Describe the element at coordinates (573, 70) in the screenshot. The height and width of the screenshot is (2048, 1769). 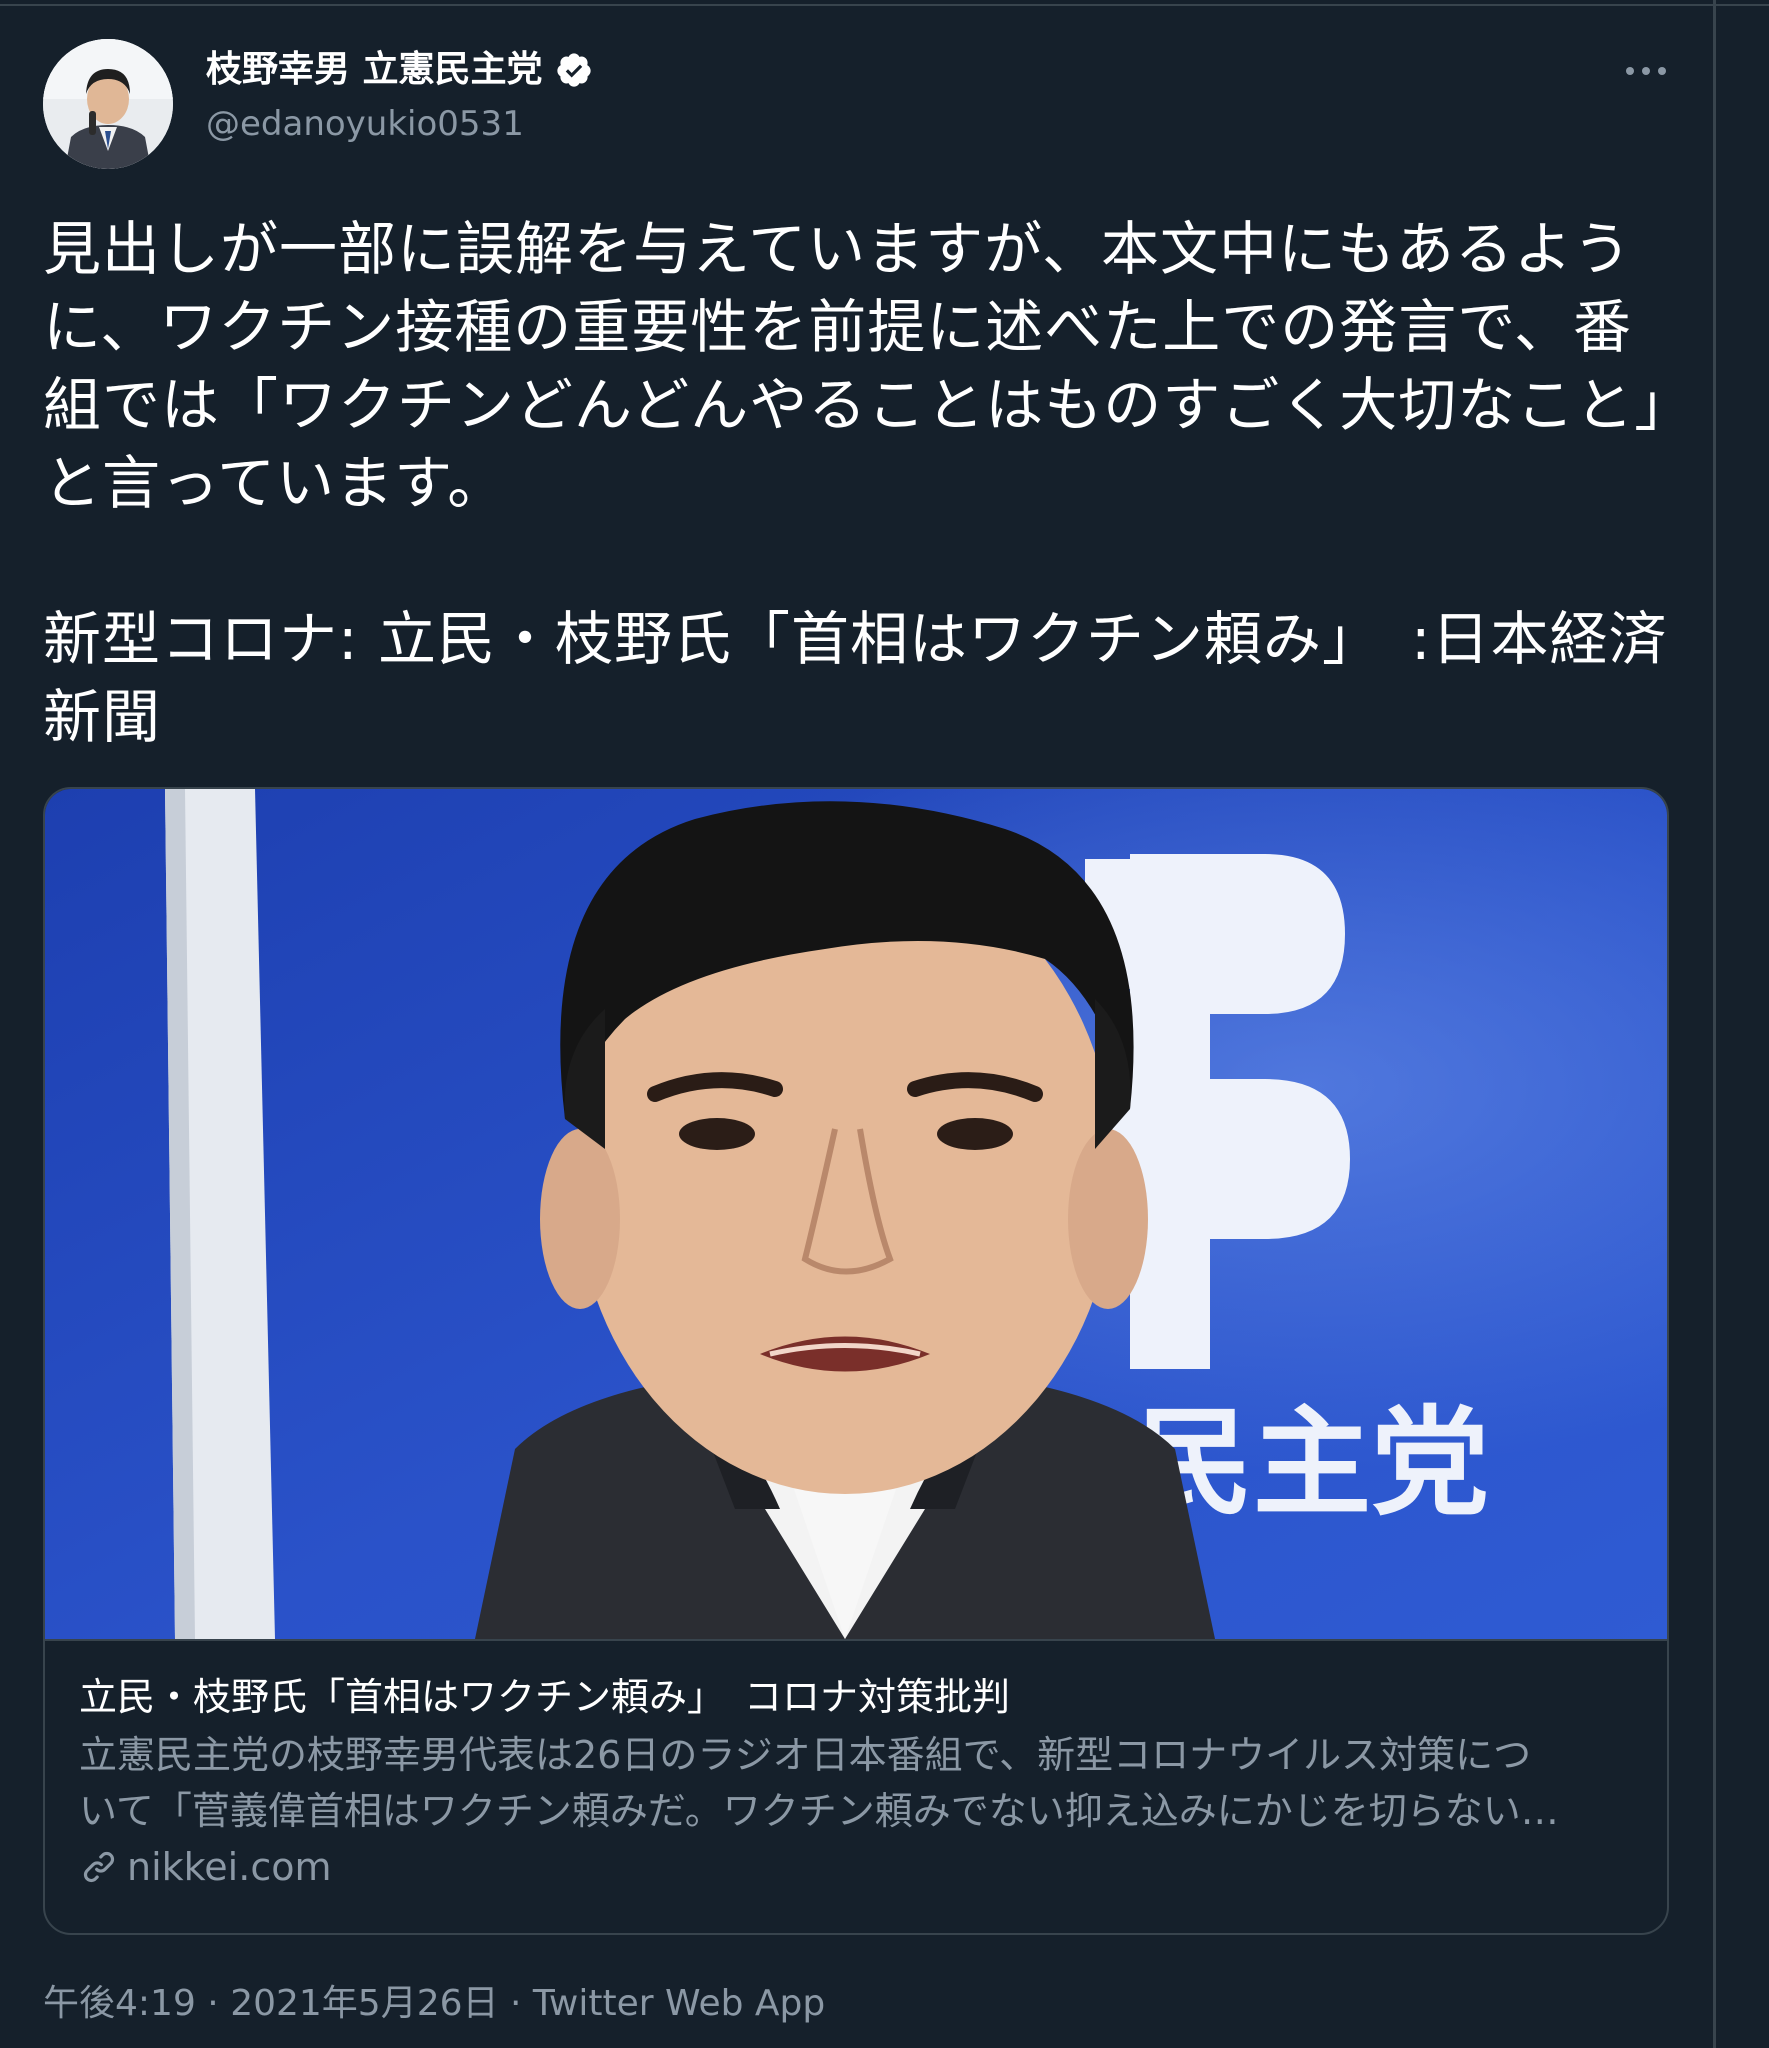
I see `verified-badge-icon` at that location.